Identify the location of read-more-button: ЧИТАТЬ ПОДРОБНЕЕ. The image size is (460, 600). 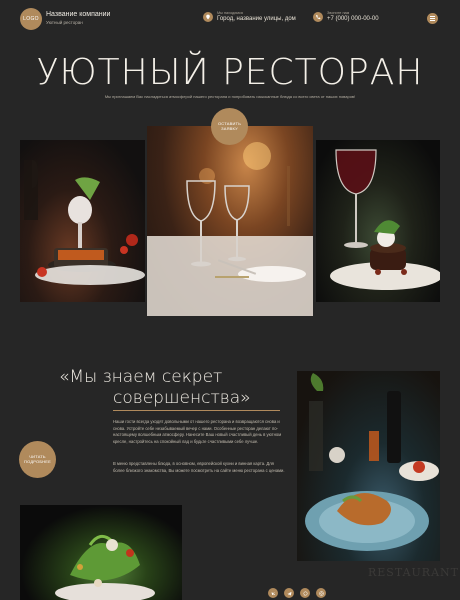
(37, 459).